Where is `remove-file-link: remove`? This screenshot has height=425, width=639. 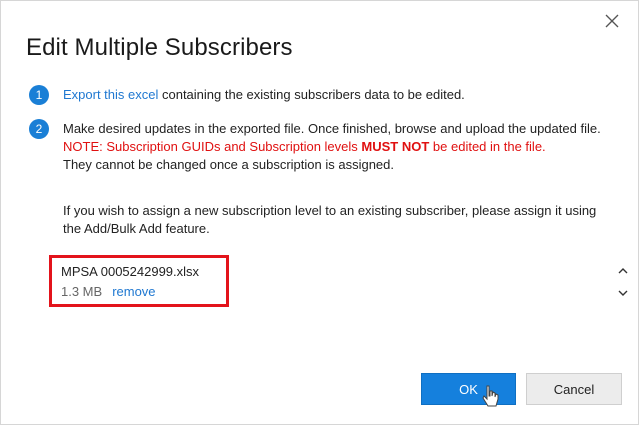 remove-file-link: remove is located at coordinates (133, 291).